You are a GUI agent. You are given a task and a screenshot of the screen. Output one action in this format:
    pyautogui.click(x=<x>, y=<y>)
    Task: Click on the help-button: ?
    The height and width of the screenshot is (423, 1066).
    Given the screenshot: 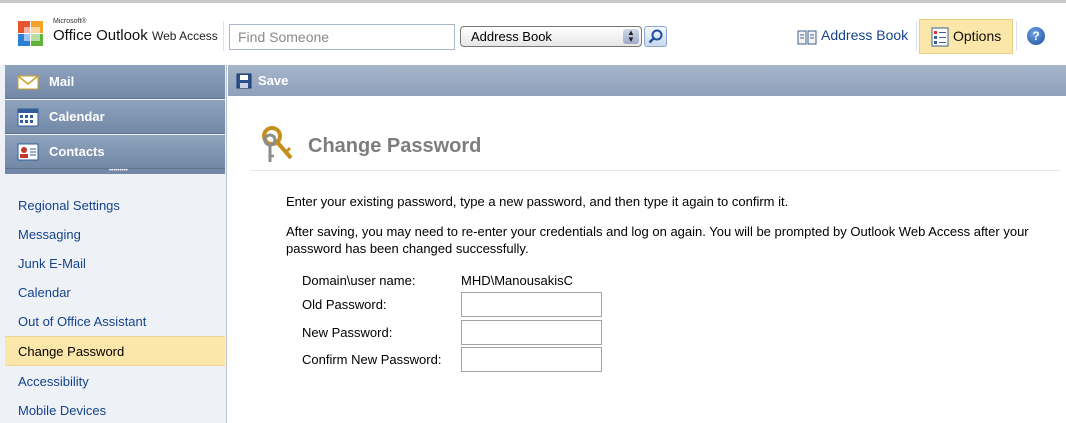 What is the action you would take?
    pyautogui.click(x=1036, y=36)
    